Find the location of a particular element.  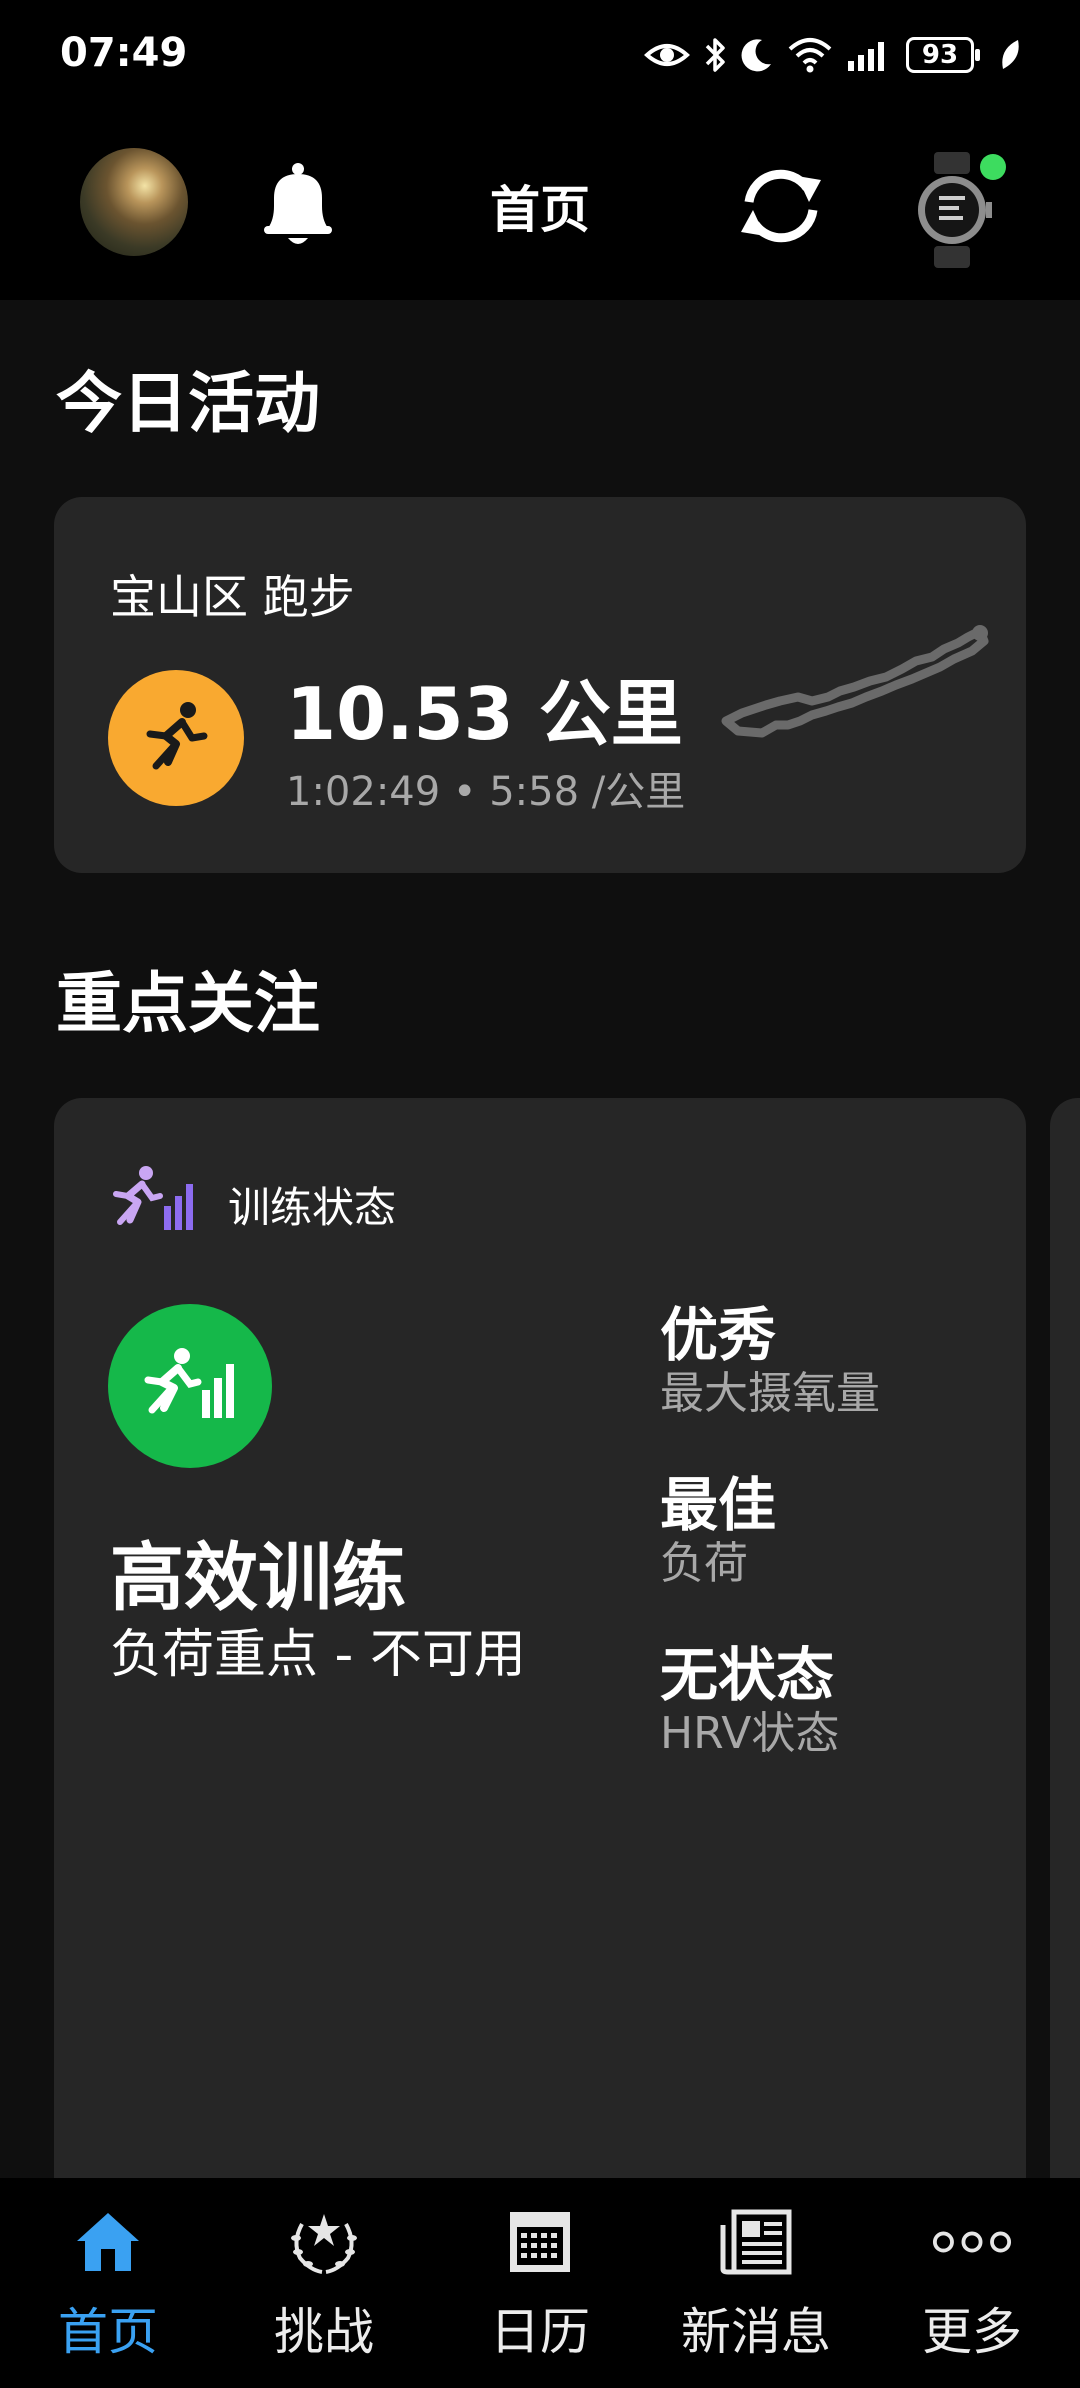

status-bar: 07:49 93 is located at coordinates (540, 55).